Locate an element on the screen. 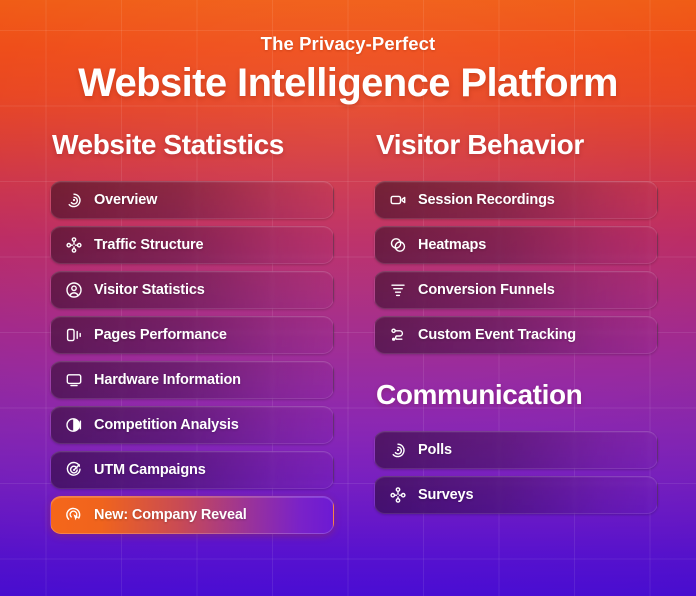 The image size is (696, 596). event-path-icon is located at coordinates (398, 335).